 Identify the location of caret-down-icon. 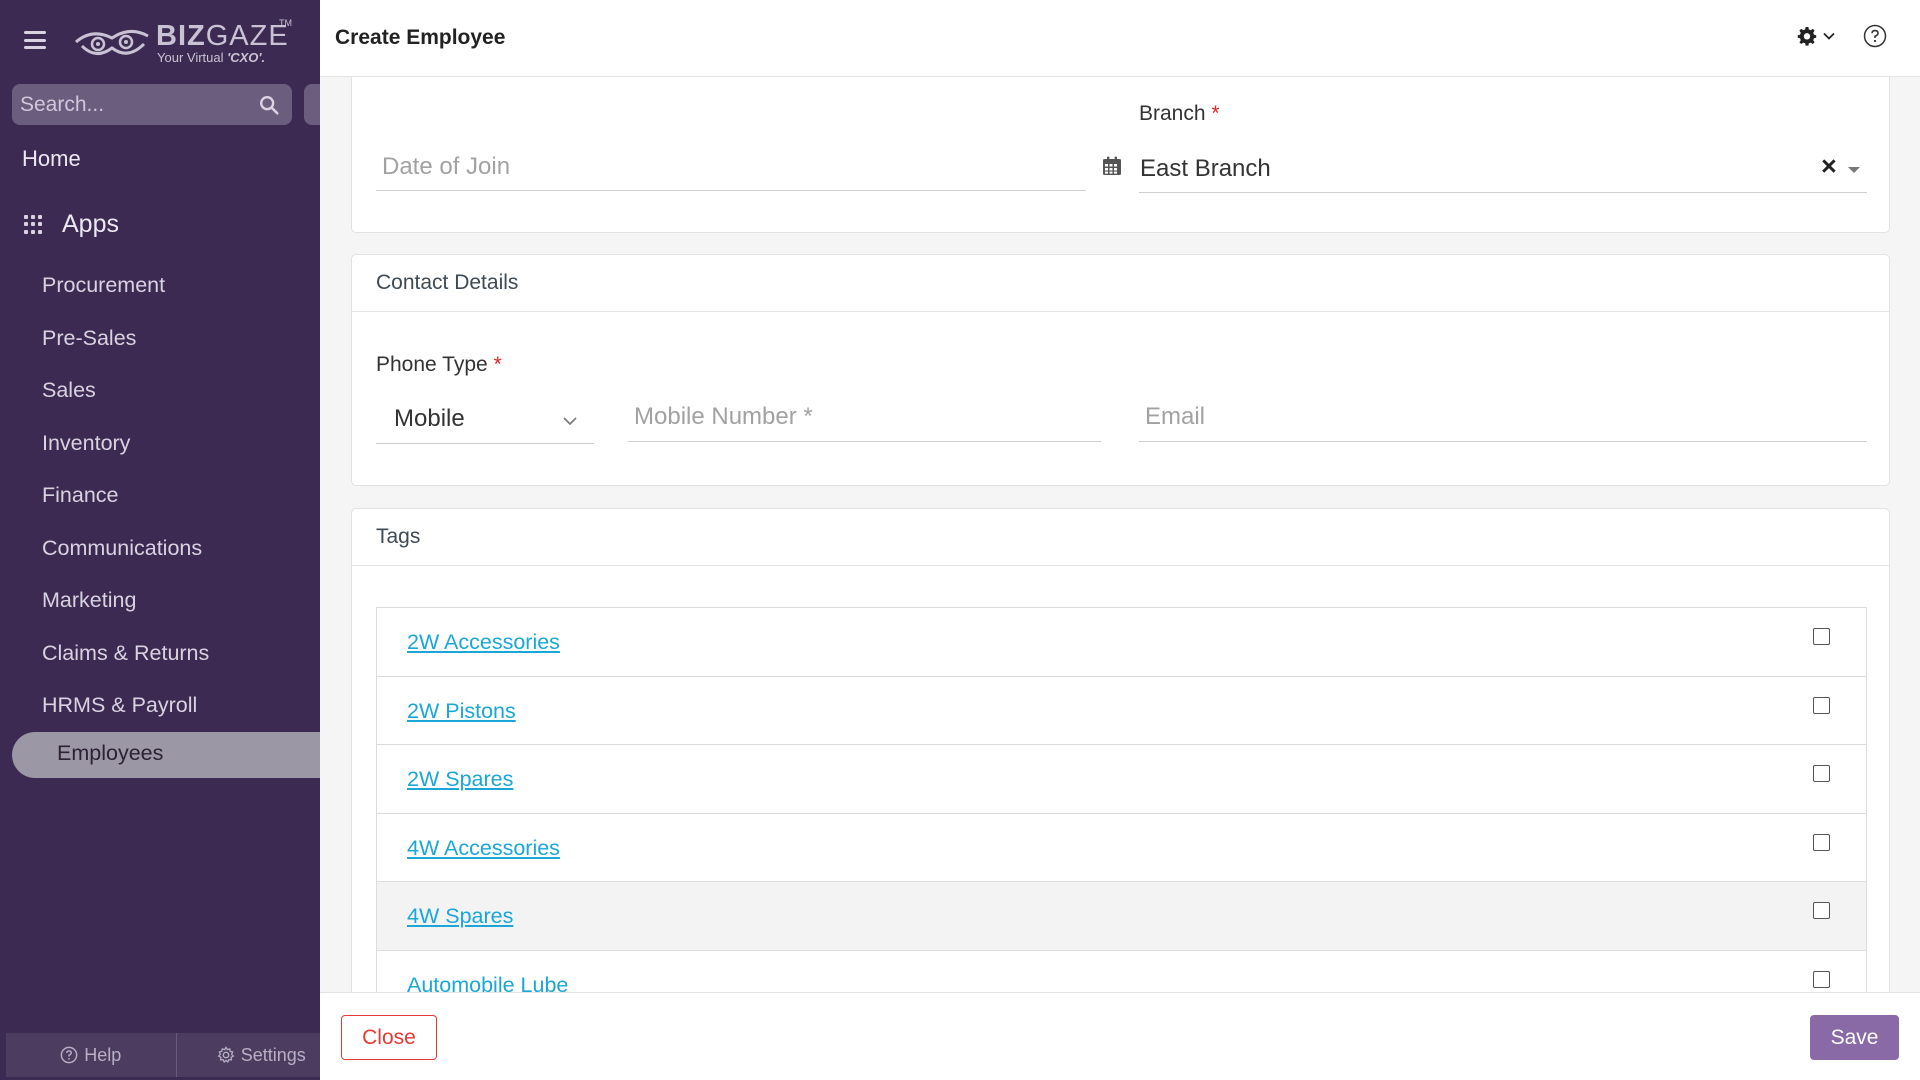
(1854, 170).